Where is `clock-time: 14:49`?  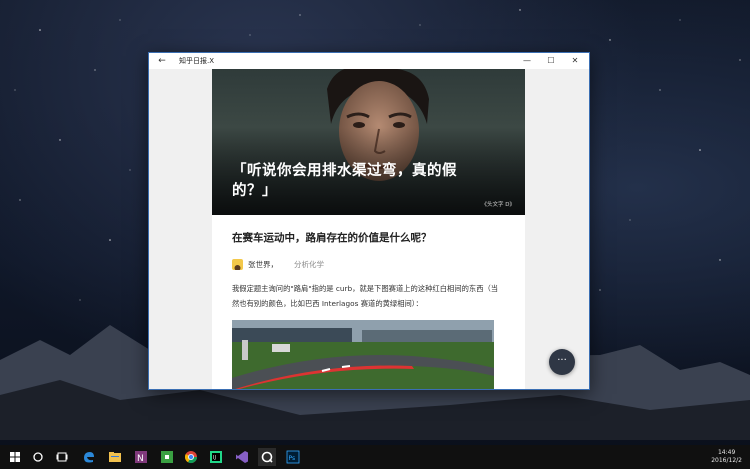 clock-time: 14:49 is located at coordinates (726, 452).